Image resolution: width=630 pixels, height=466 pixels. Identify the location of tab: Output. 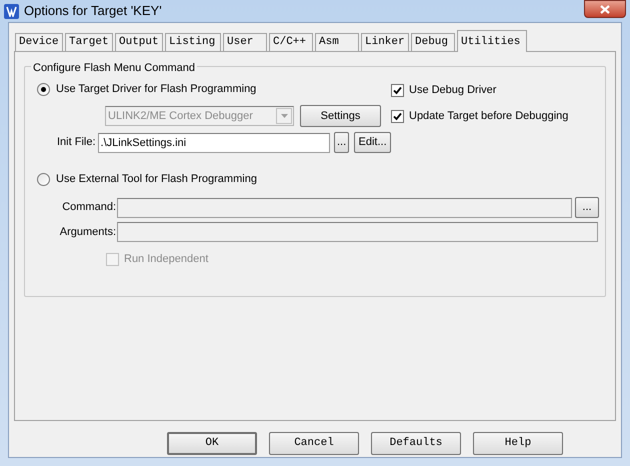
(139, 42).